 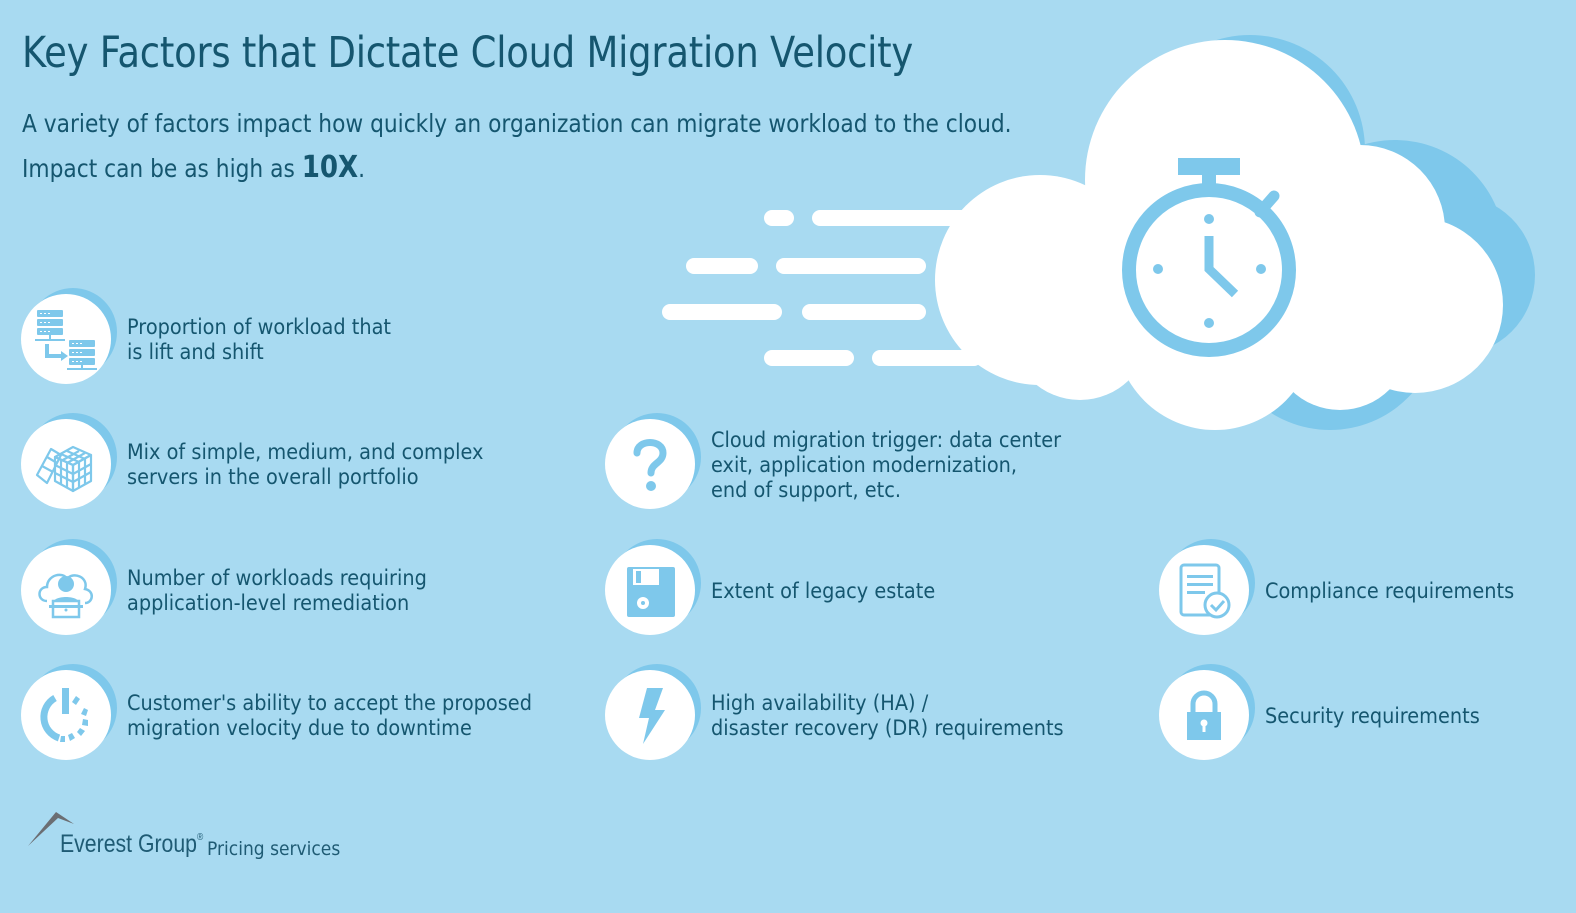 I want to click on factor-label: Compliance requirements, so click(x=1390, y=590).